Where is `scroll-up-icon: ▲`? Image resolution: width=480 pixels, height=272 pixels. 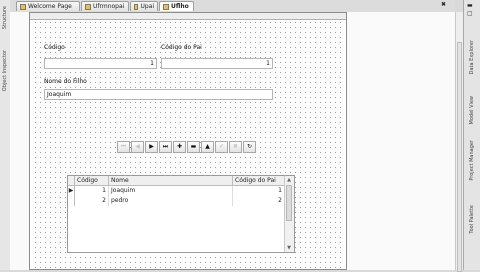 scroll-up-icon: ▲ is located at coordinates (289, 180).